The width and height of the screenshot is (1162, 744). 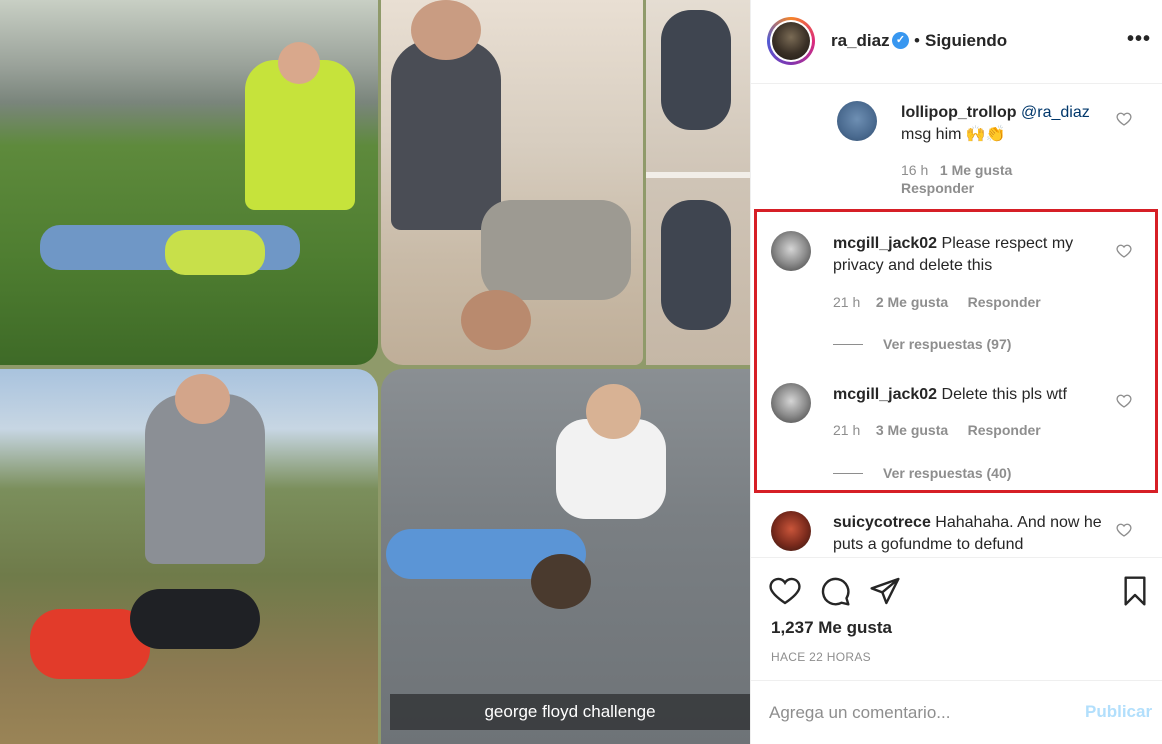 I want to click on add-comment-bar: Publicar, so click(x=956, y=712).